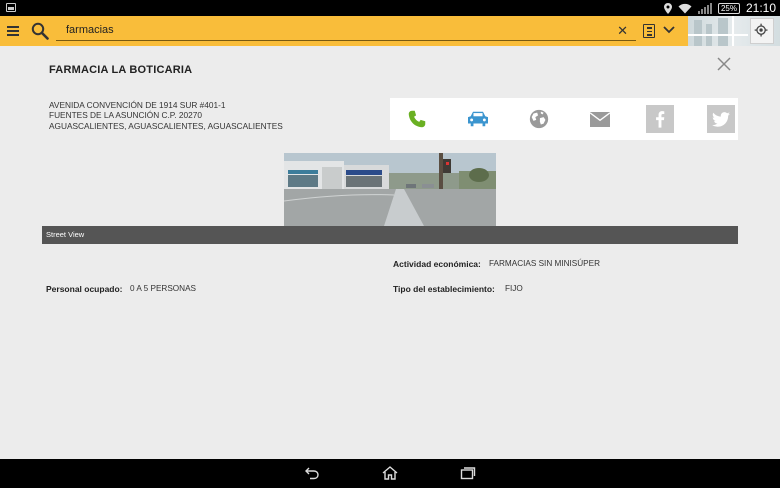  I want to click on facebook-button, so click(660, 119).